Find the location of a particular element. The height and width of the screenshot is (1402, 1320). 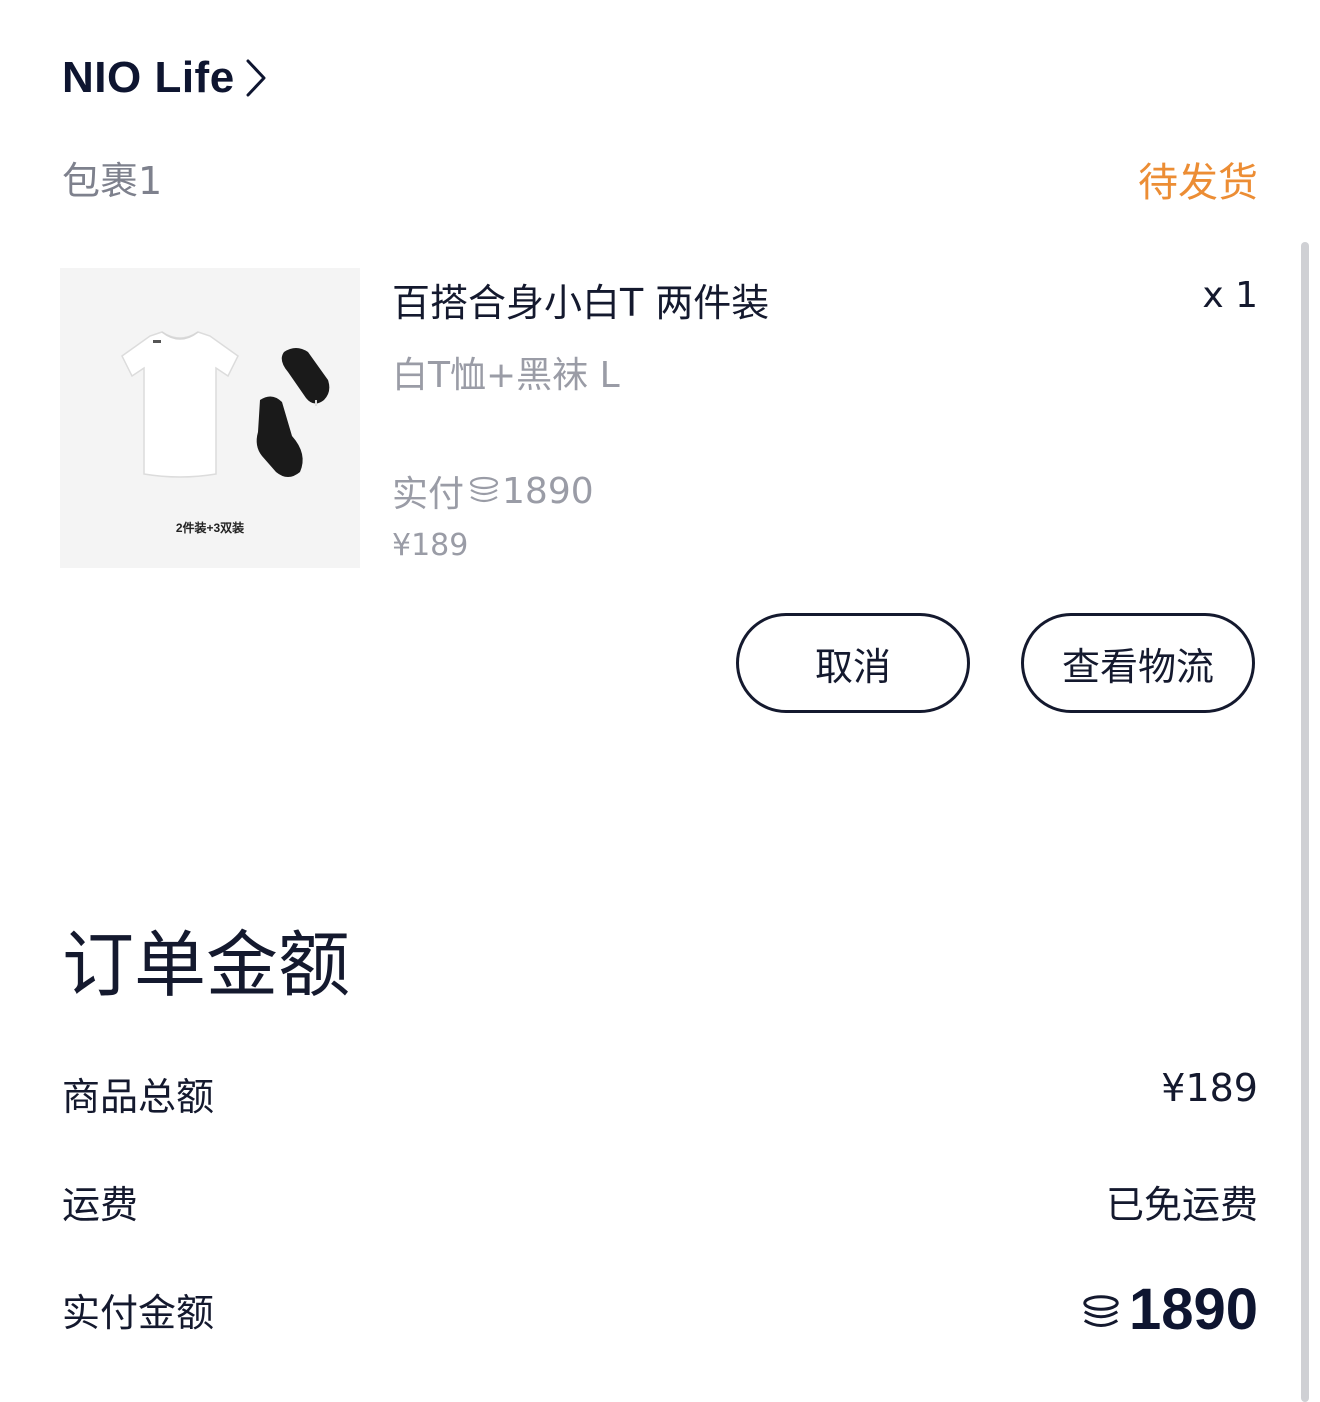

subtotal-value: ¥189 is located at coordinates (1209, 1088).